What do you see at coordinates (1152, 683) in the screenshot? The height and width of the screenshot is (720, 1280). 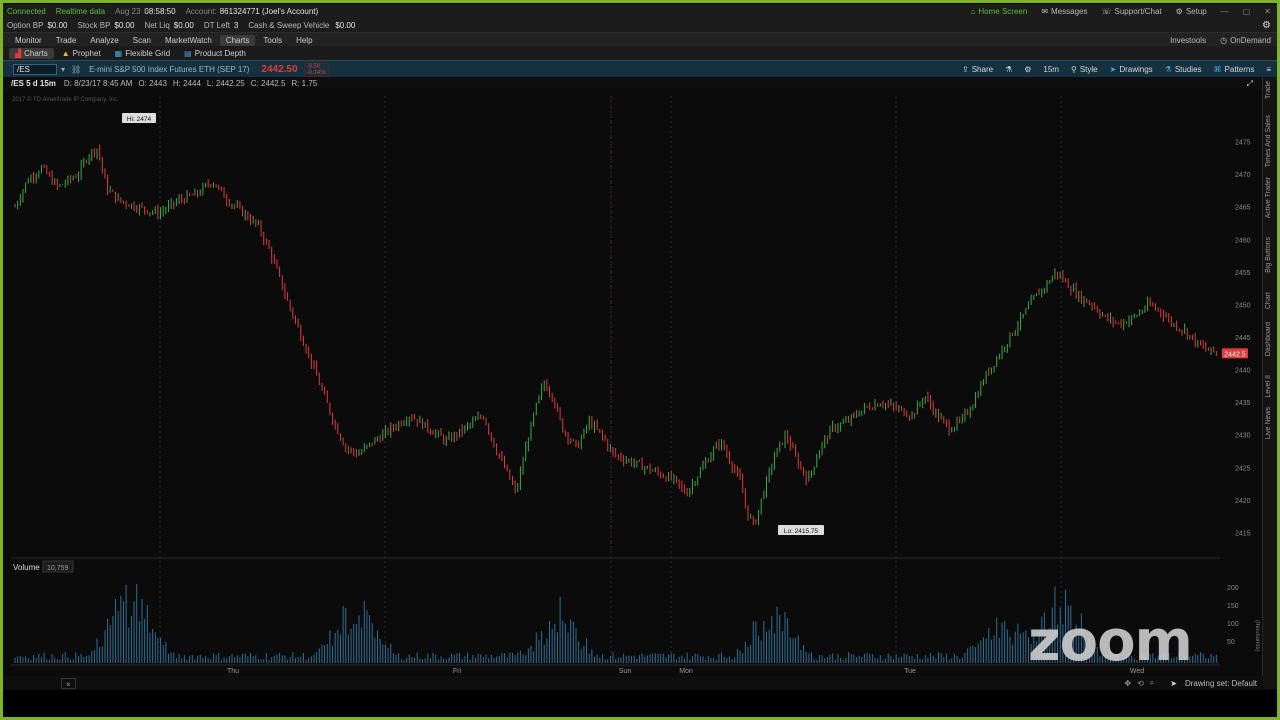 I see `zoom-icon: ⌕` at bounding box center [1152, 683].